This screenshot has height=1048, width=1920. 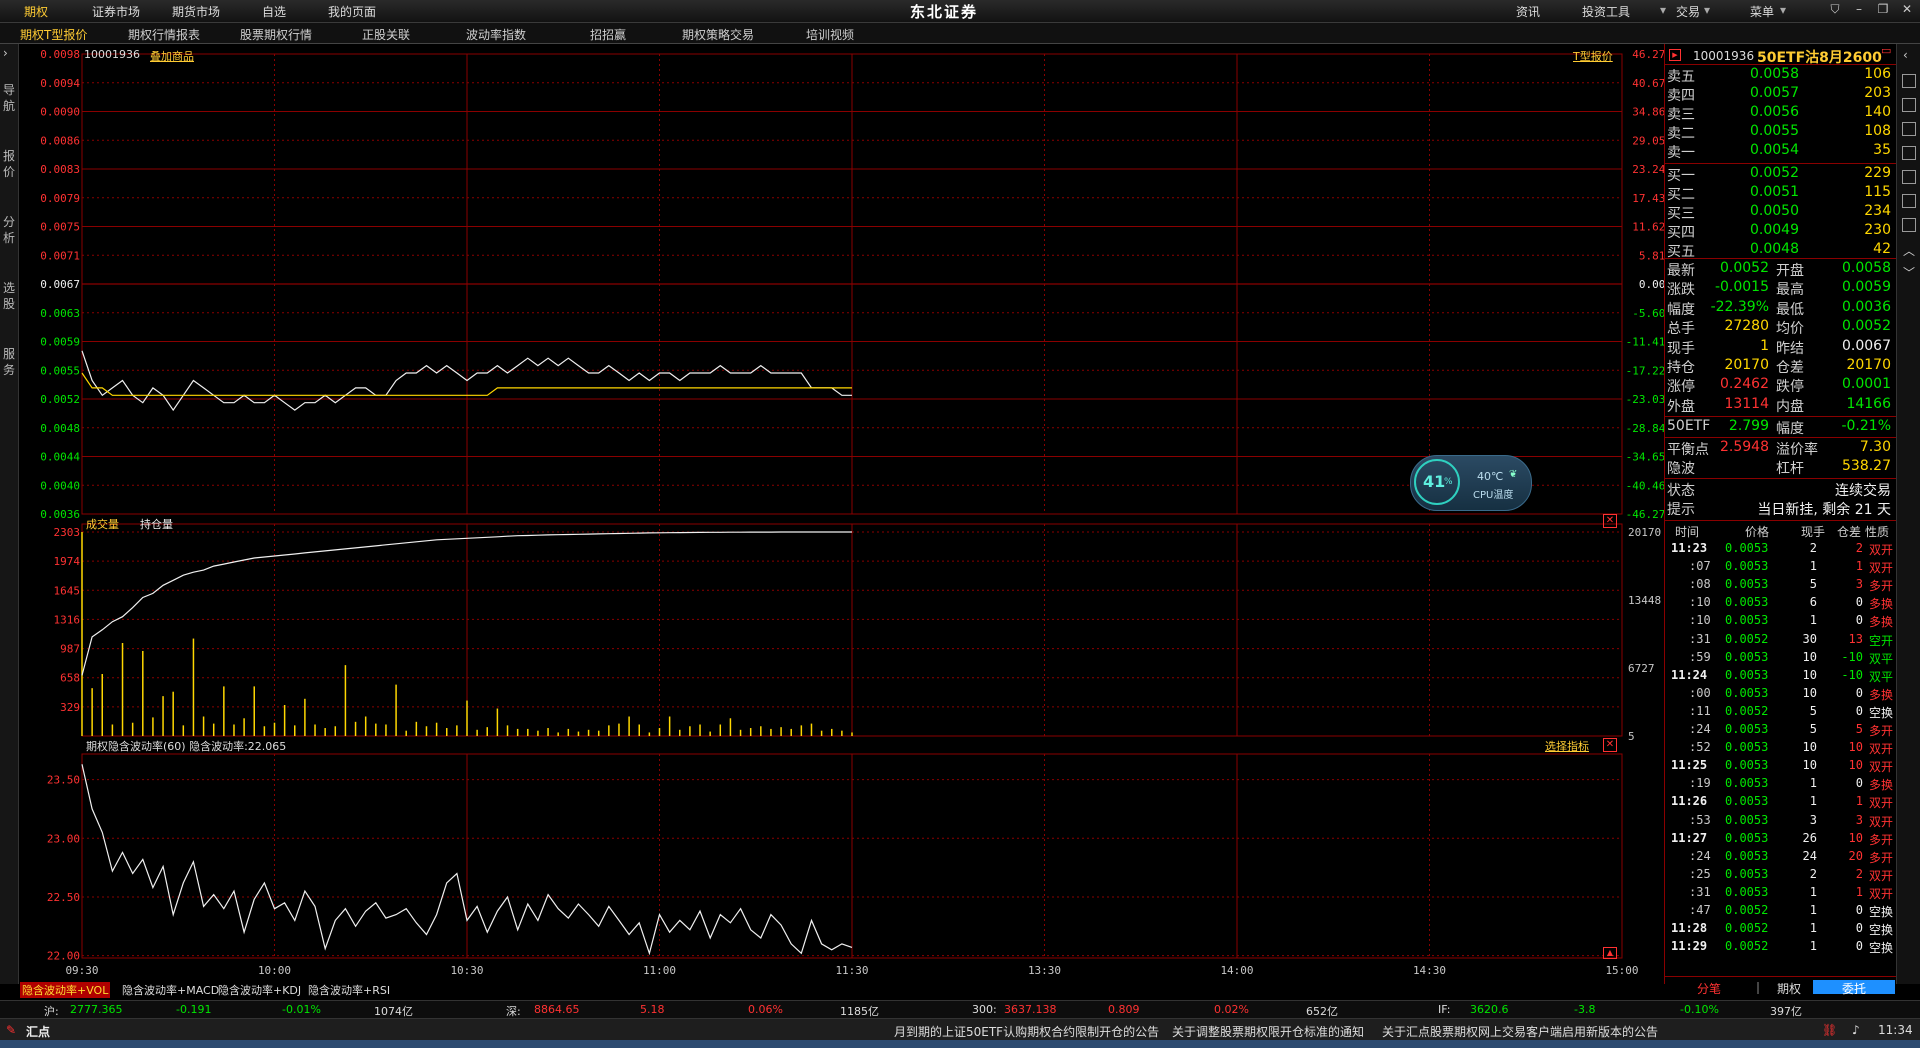 What do you see at coordinates (9, 296) in the screenshot?
I see `left-nav-stock-pick: 选股` at bounding box center [9, 296].